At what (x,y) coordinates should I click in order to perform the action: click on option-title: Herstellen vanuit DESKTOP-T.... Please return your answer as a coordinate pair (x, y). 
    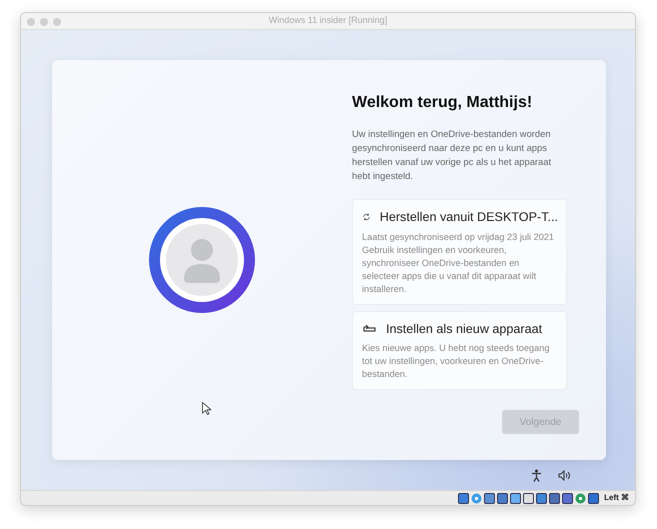
    Looking at the image, I should click on (469, 217).